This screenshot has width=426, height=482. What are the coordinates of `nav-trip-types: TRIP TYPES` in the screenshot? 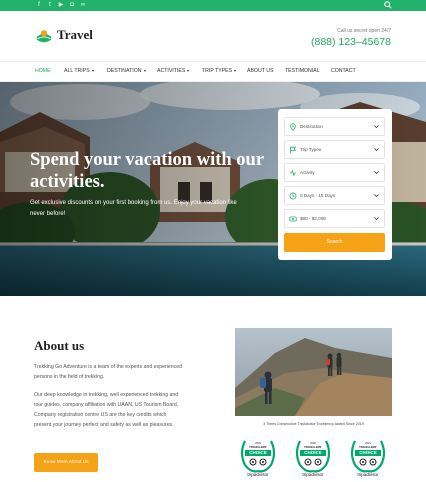 It's located at (219, 71).